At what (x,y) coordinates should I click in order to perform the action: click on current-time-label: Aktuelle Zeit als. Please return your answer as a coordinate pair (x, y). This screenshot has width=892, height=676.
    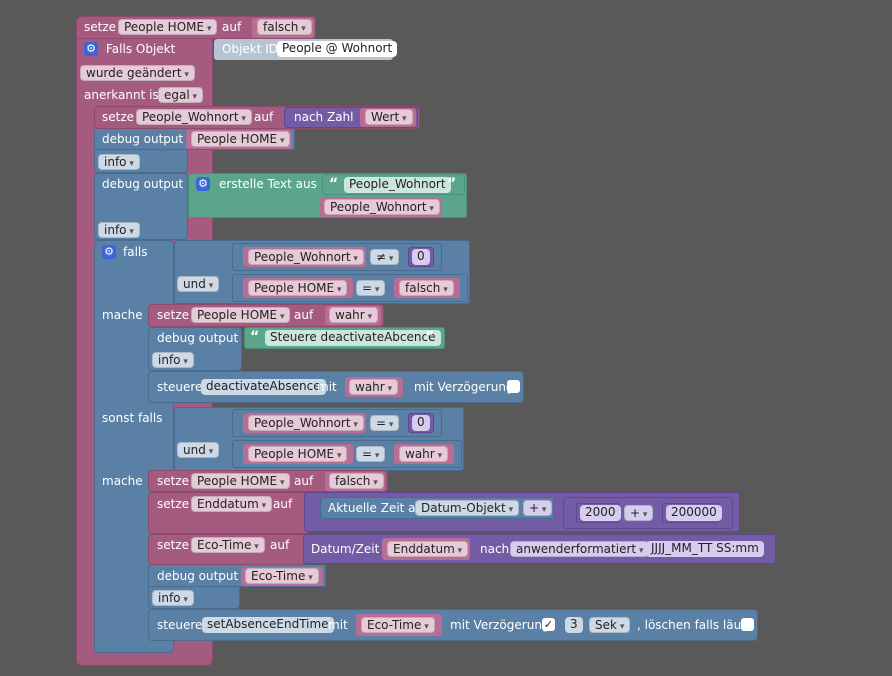
    Looking at the image, I should click on (377, 508).